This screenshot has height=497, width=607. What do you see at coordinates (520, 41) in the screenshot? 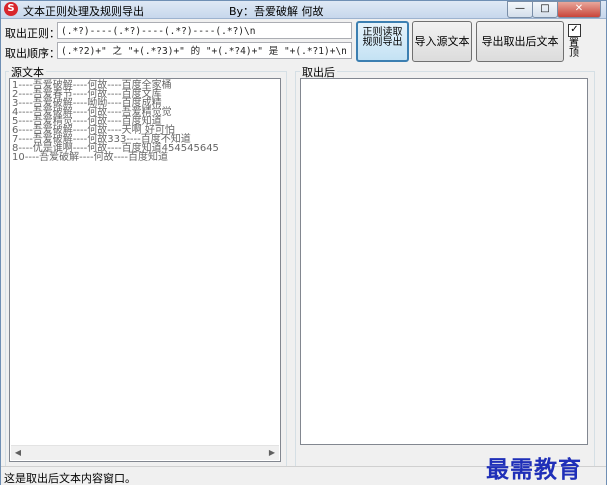
I see `export-result-button: 导出取出后文本` at bounding box center [520, 41].